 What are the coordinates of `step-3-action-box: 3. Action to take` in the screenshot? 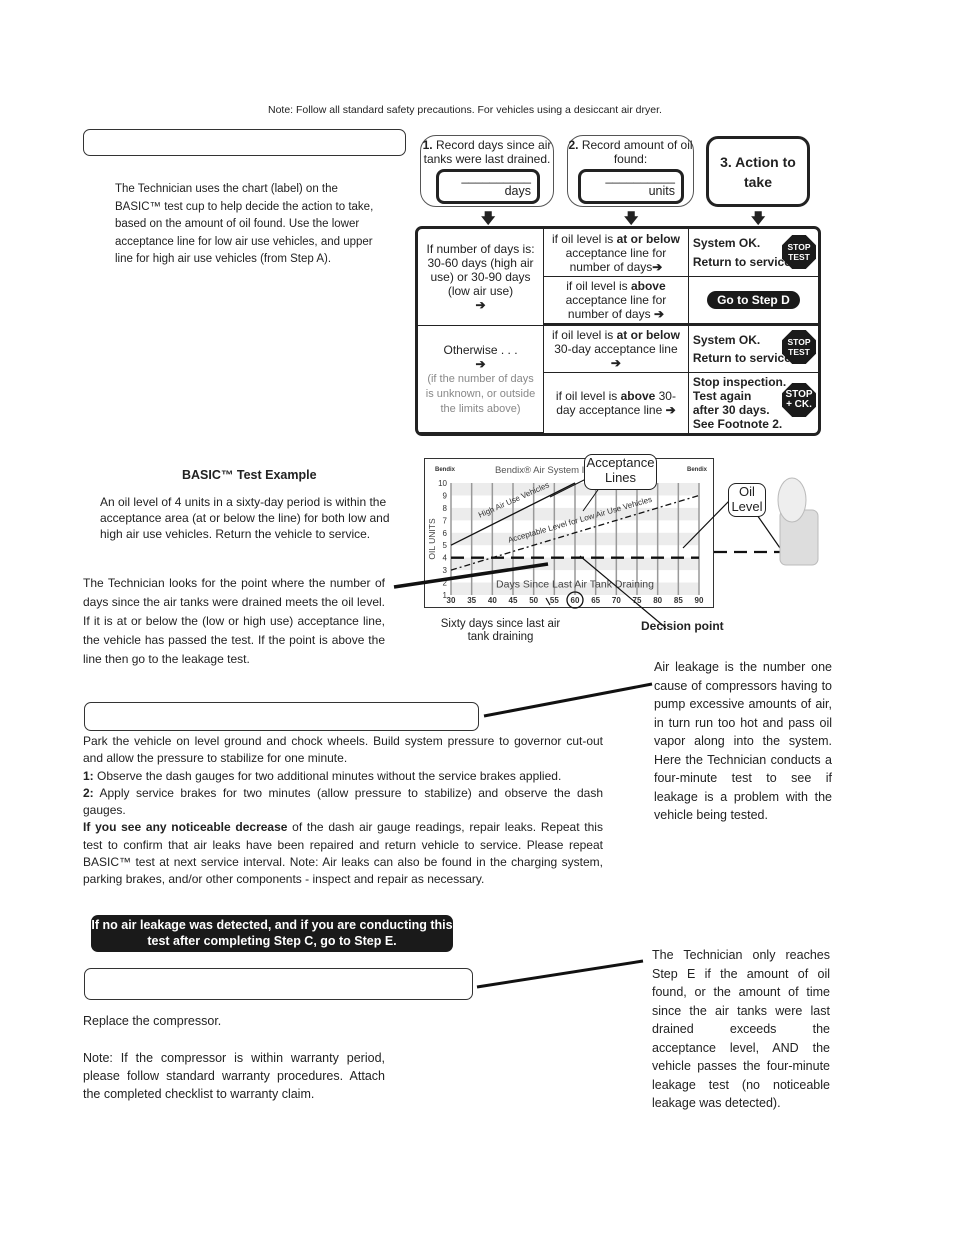 It's located at (758, 171).